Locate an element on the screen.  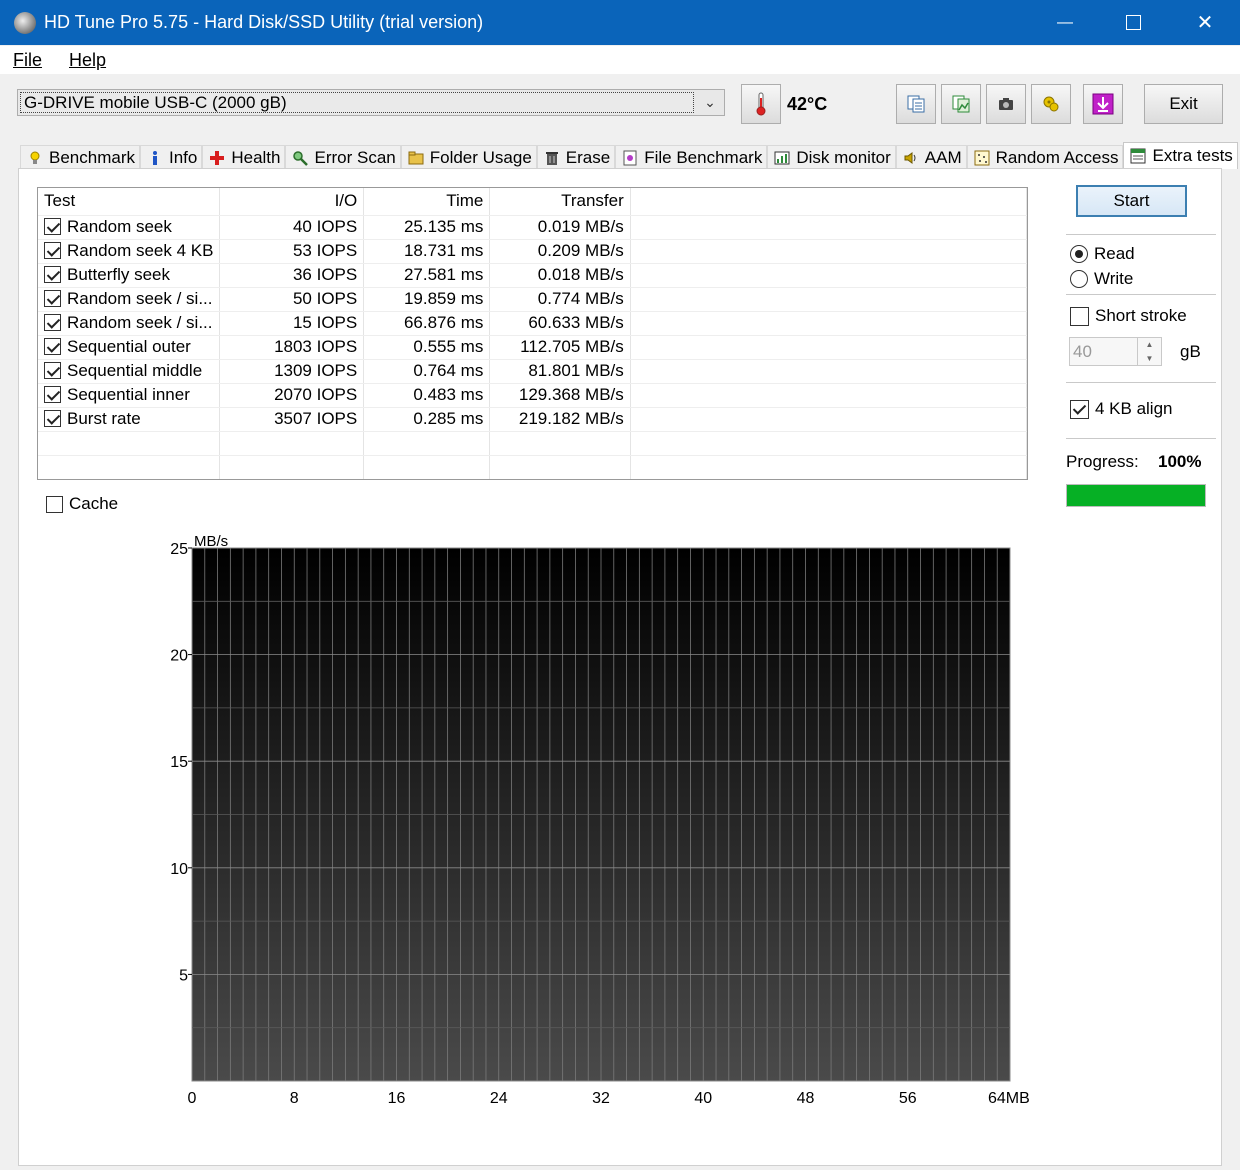
start-button: Start is located at coordinates (1131, 201).